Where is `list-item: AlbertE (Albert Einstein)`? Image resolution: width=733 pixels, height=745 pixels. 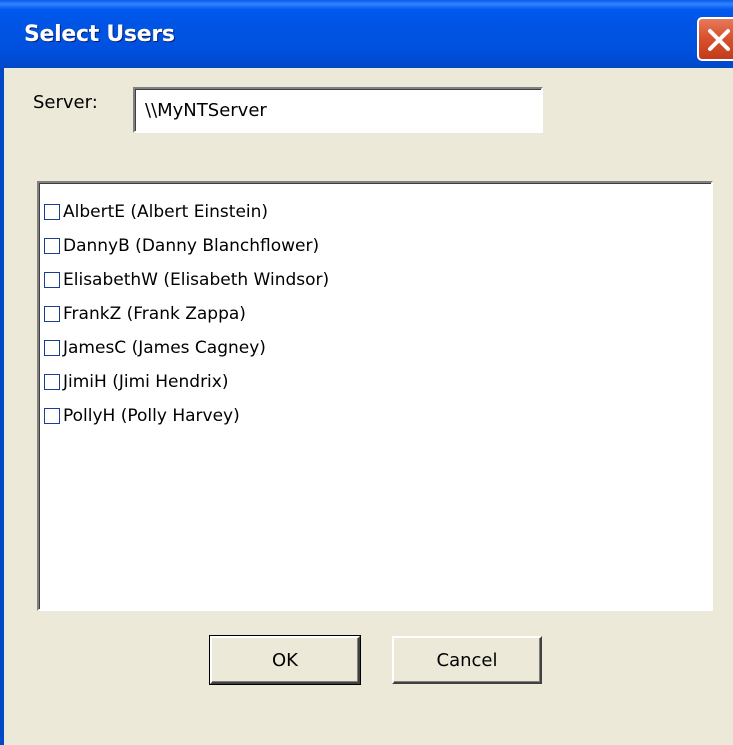 list-item: AlbertE (Albert Einstein) is located at coordinates (377, 212).